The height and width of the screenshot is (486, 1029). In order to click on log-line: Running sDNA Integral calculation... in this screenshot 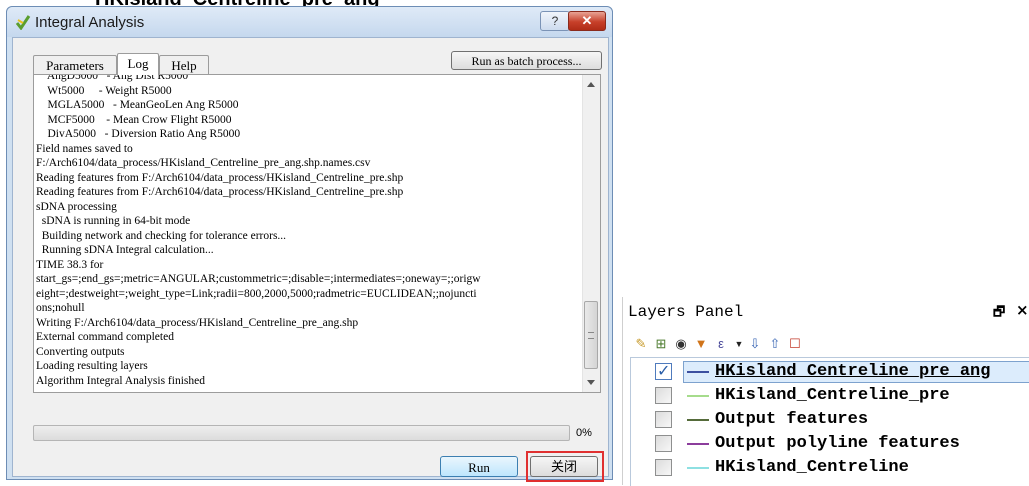, I will do `click(125, 250)`.